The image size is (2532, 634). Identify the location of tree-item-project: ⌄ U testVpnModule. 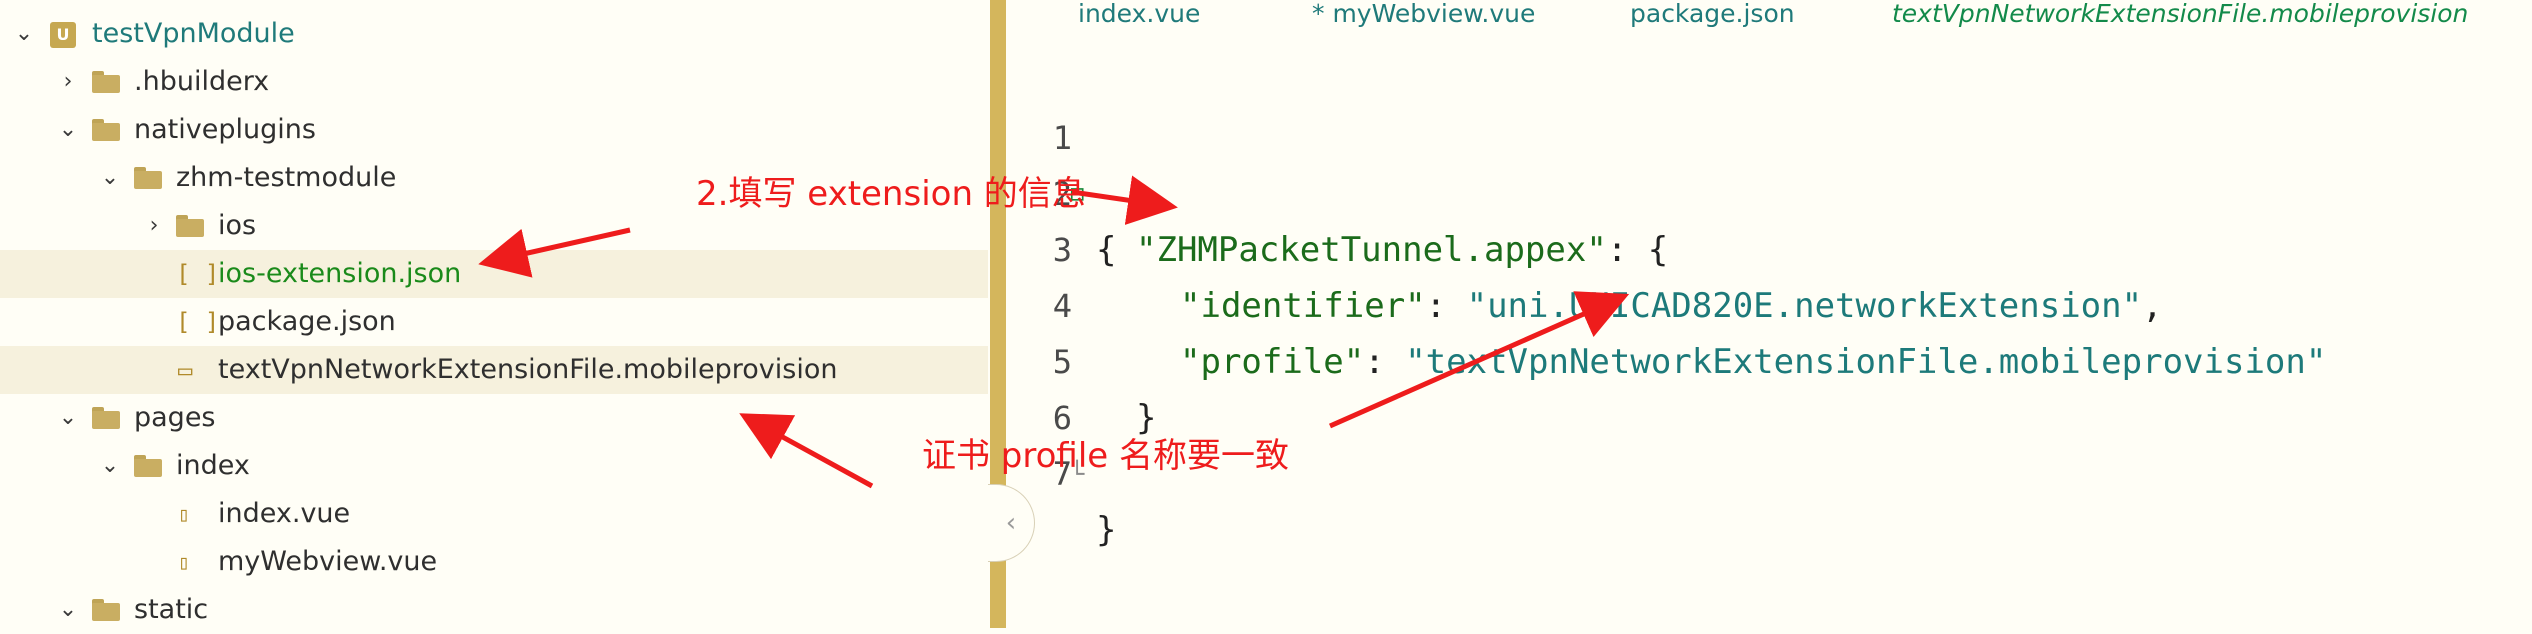
(494, 34).